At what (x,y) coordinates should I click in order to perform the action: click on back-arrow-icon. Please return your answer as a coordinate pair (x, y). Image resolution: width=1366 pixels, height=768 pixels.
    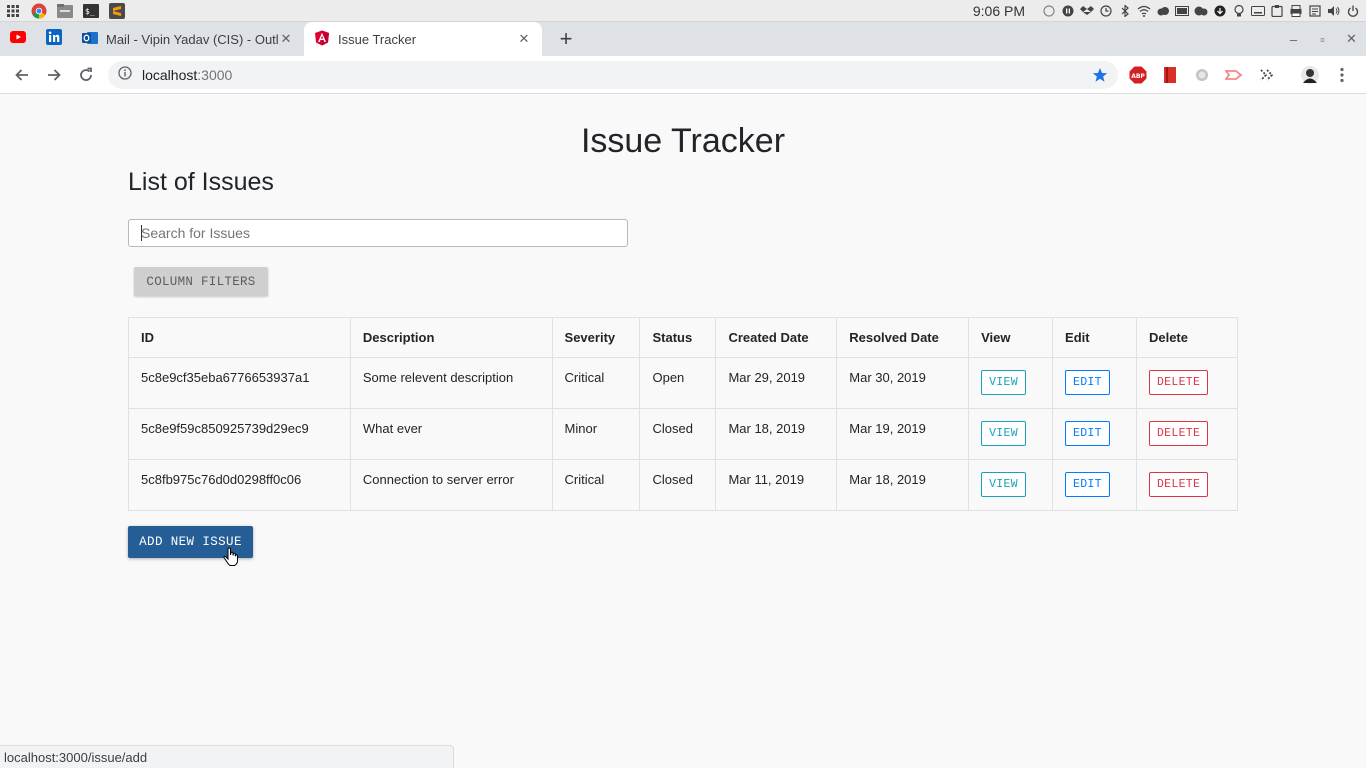
    Looking at the image, I should click on (21, 74).